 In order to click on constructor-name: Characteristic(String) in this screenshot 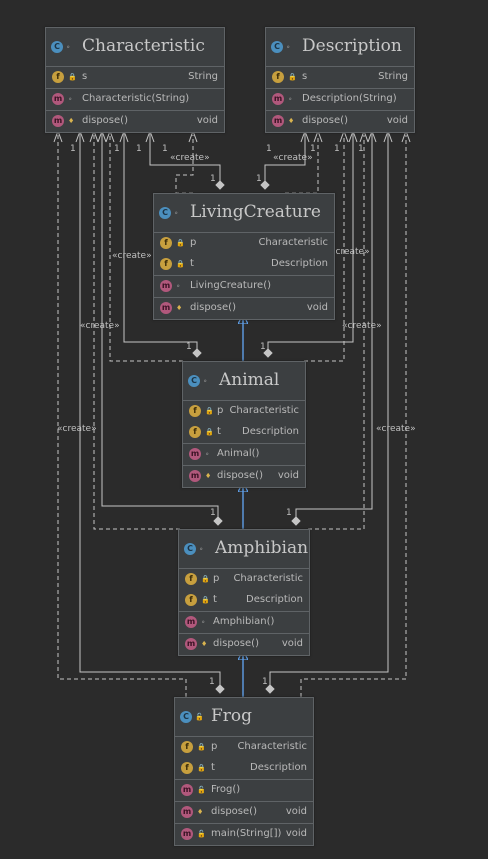, I will do `click(136, 98)`.